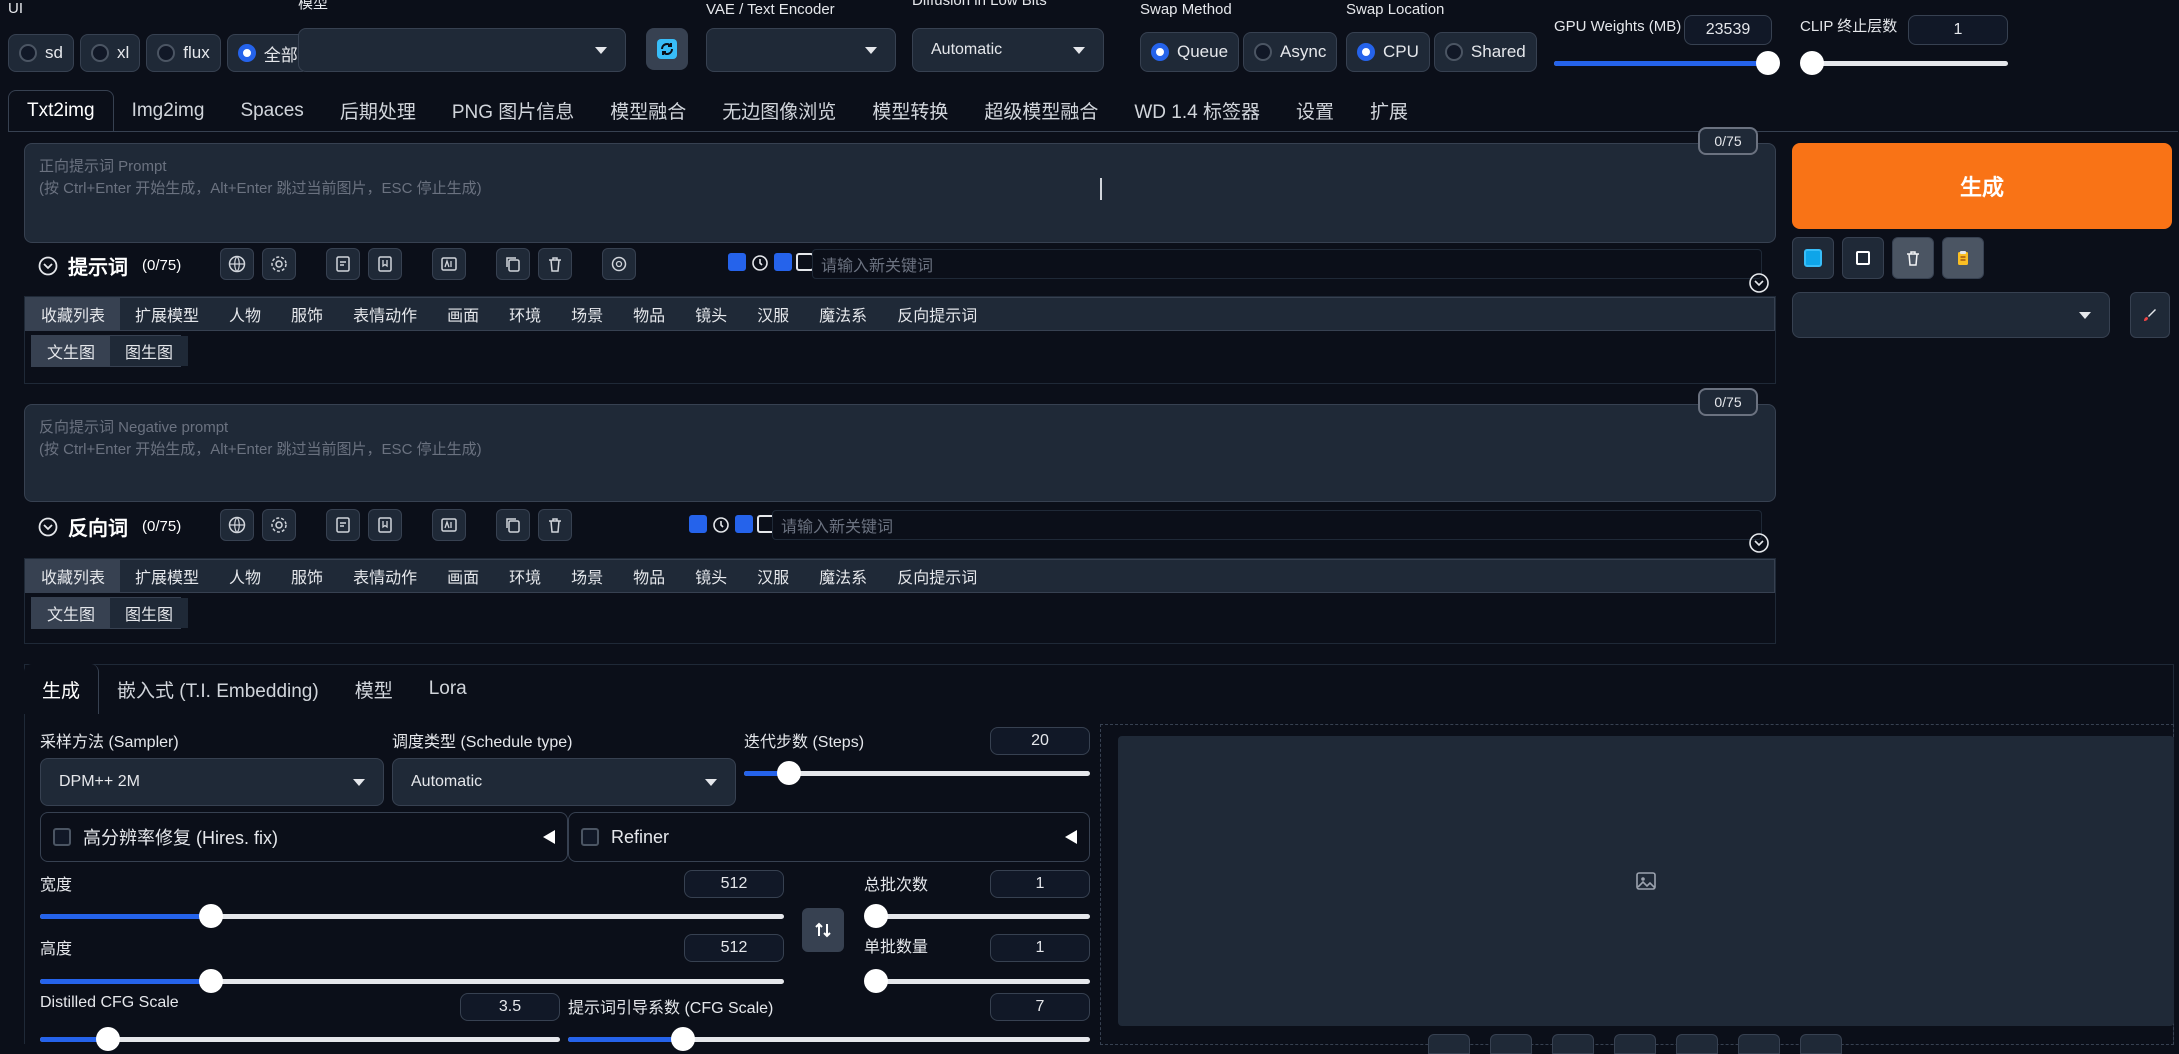 The height and width of the screenshot is (1054, 2179). Describe the element at coordinates (73, 314) in the screenshot. I see `category-favorites: 收藏列表` at that location.